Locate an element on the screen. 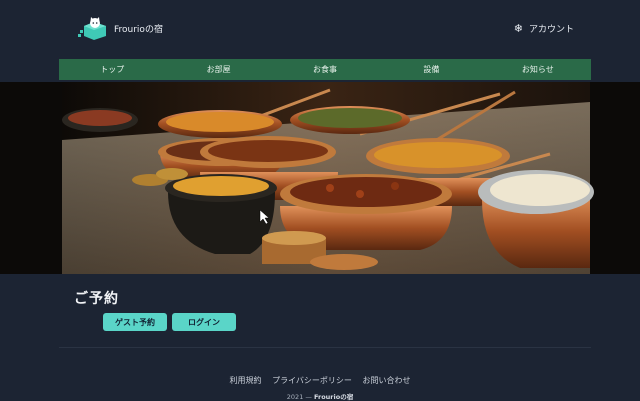 The width and height of the screenshot is (640, 401). footer-link-terms: 利用規約 is located at coordinates (246, 380).